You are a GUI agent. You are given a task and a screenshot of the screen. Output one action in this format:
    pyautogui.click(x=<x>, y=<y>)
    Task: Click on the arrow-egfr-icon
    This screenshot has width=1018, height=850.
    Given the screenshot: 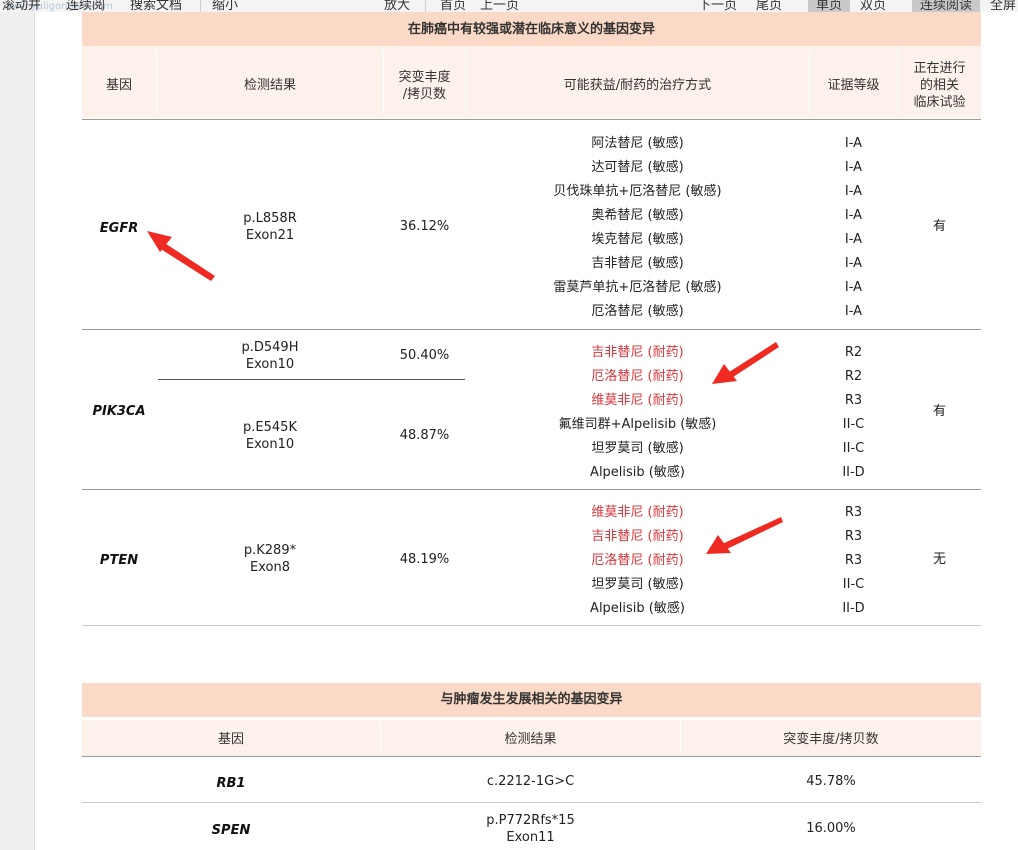 What is the action you would take?
    pyautogui.click(x=181, y=256)
    